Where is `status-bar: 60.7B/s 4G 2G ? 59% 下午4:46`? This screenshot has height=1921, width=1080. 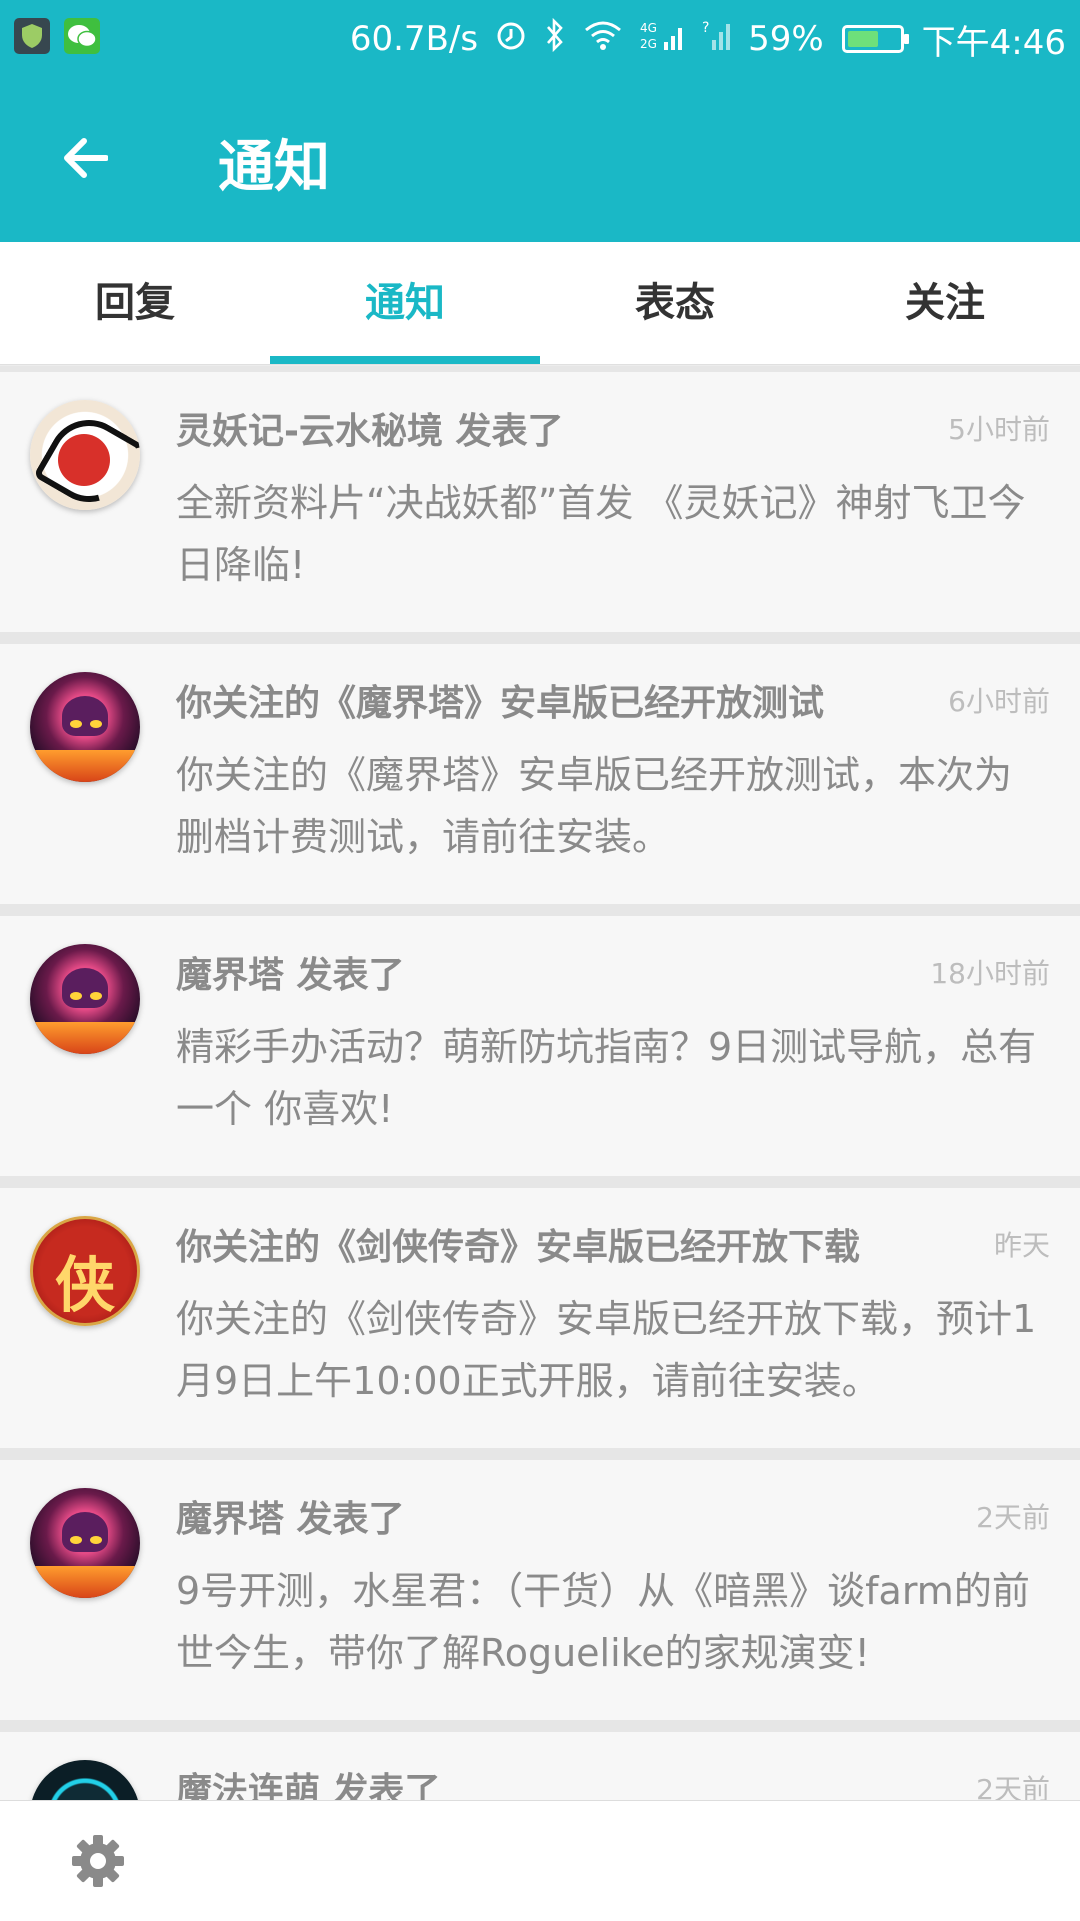
status-bar: 60.7B/s 4G 2G ? 59% 下午4:46 is located at coordinates (540, 39).